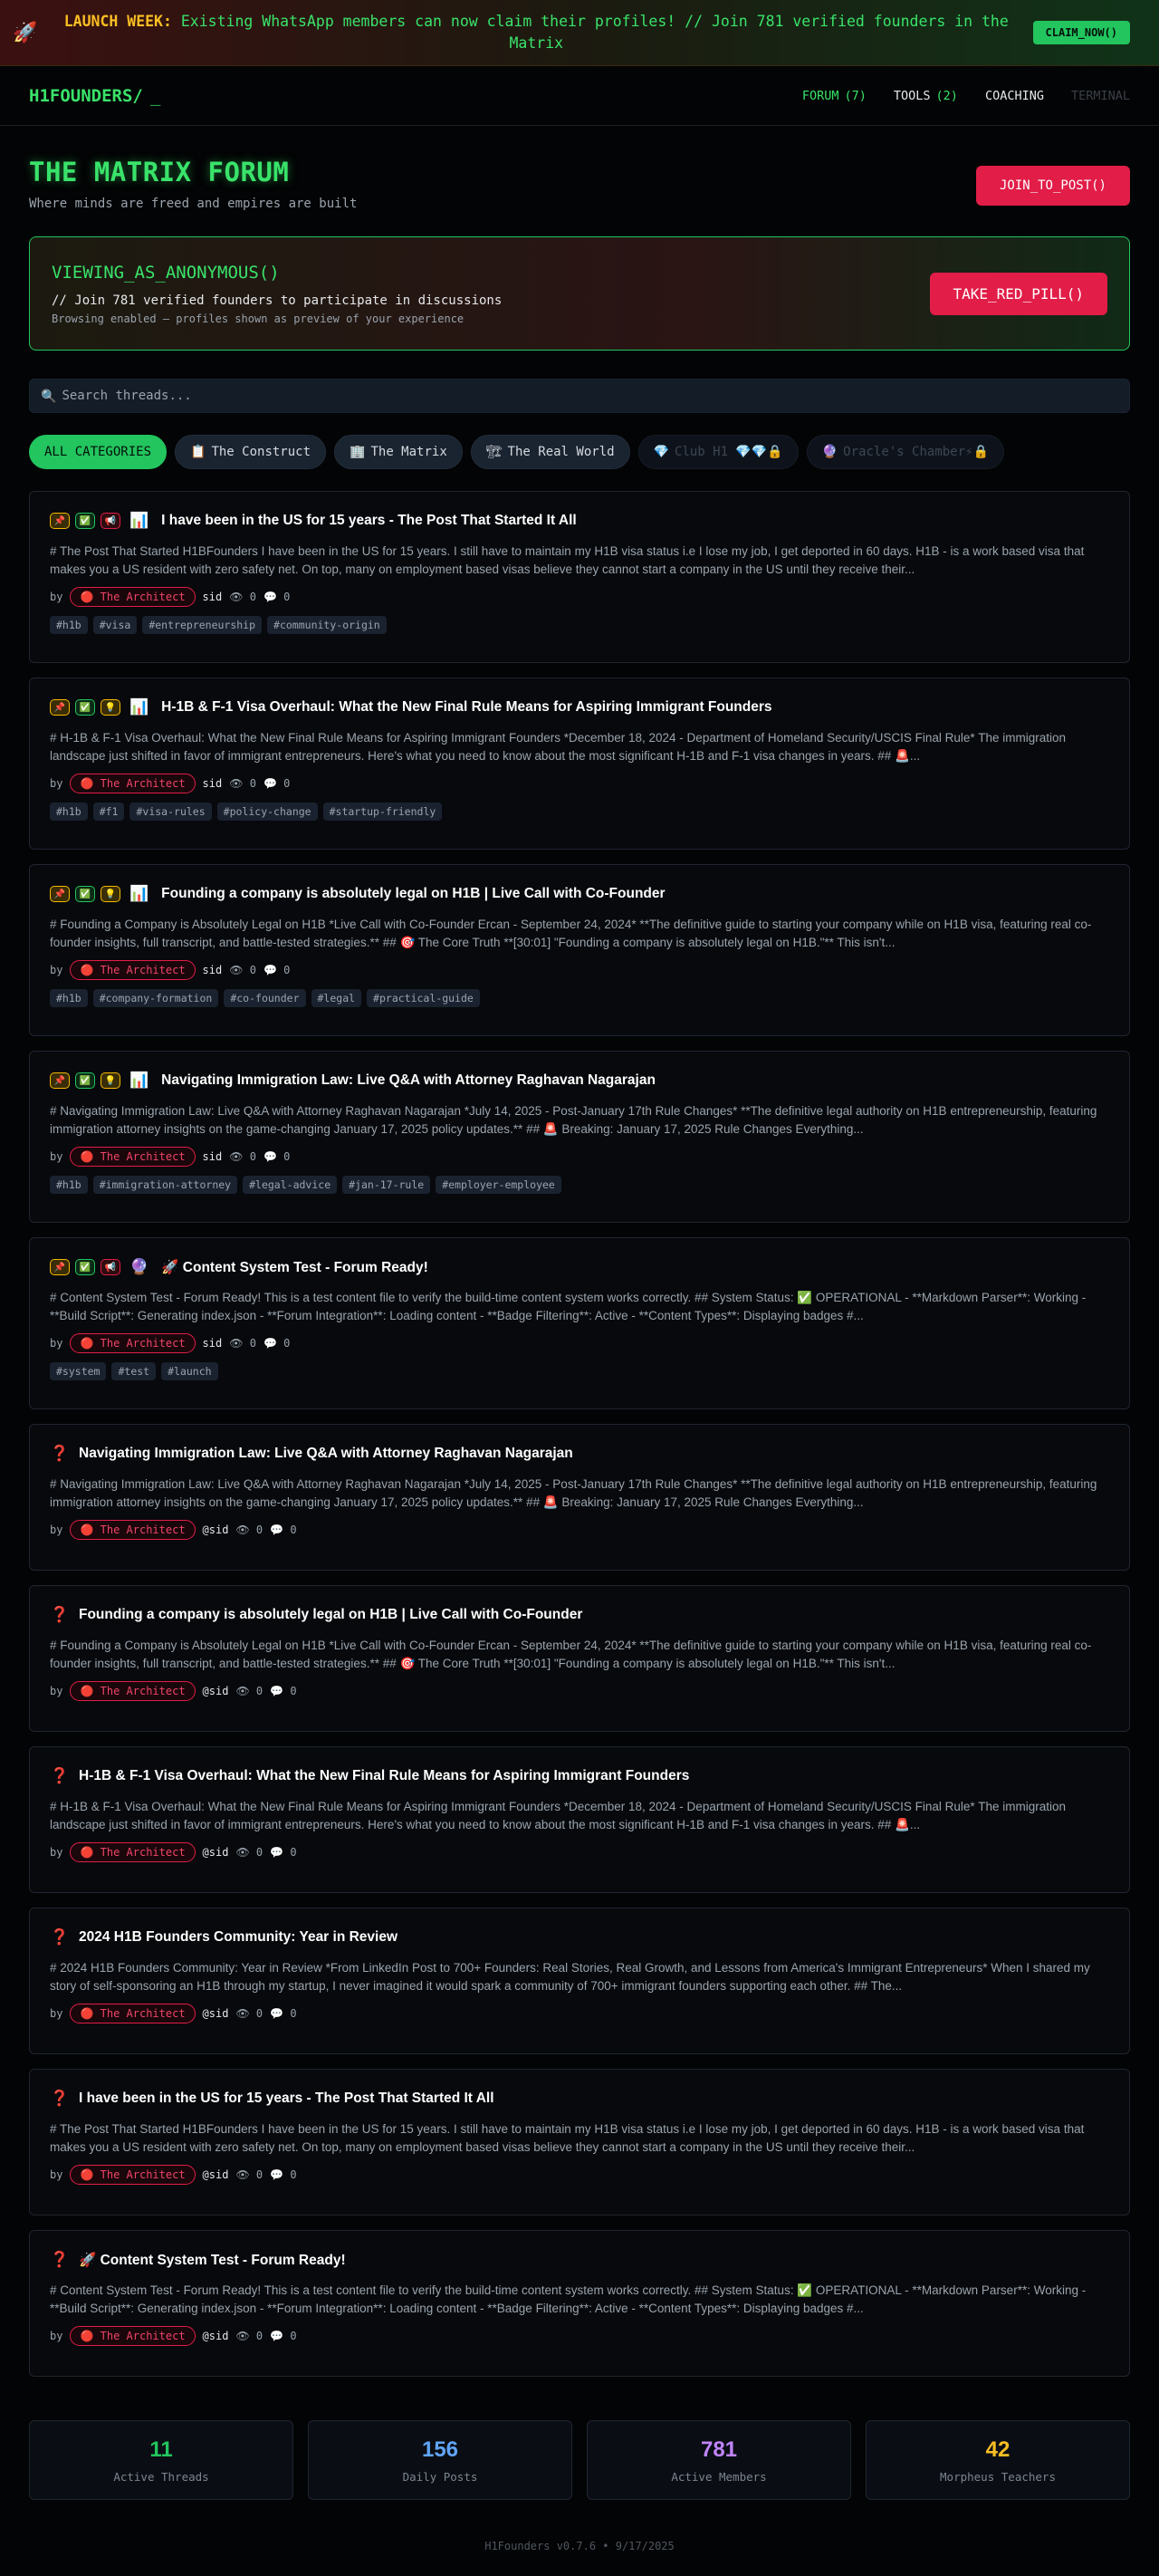  What do you see at coordinates (95, 96) in the screenshot?
I see `logo: H1FOUNDERS/ _` at bounding box center [95, 96].